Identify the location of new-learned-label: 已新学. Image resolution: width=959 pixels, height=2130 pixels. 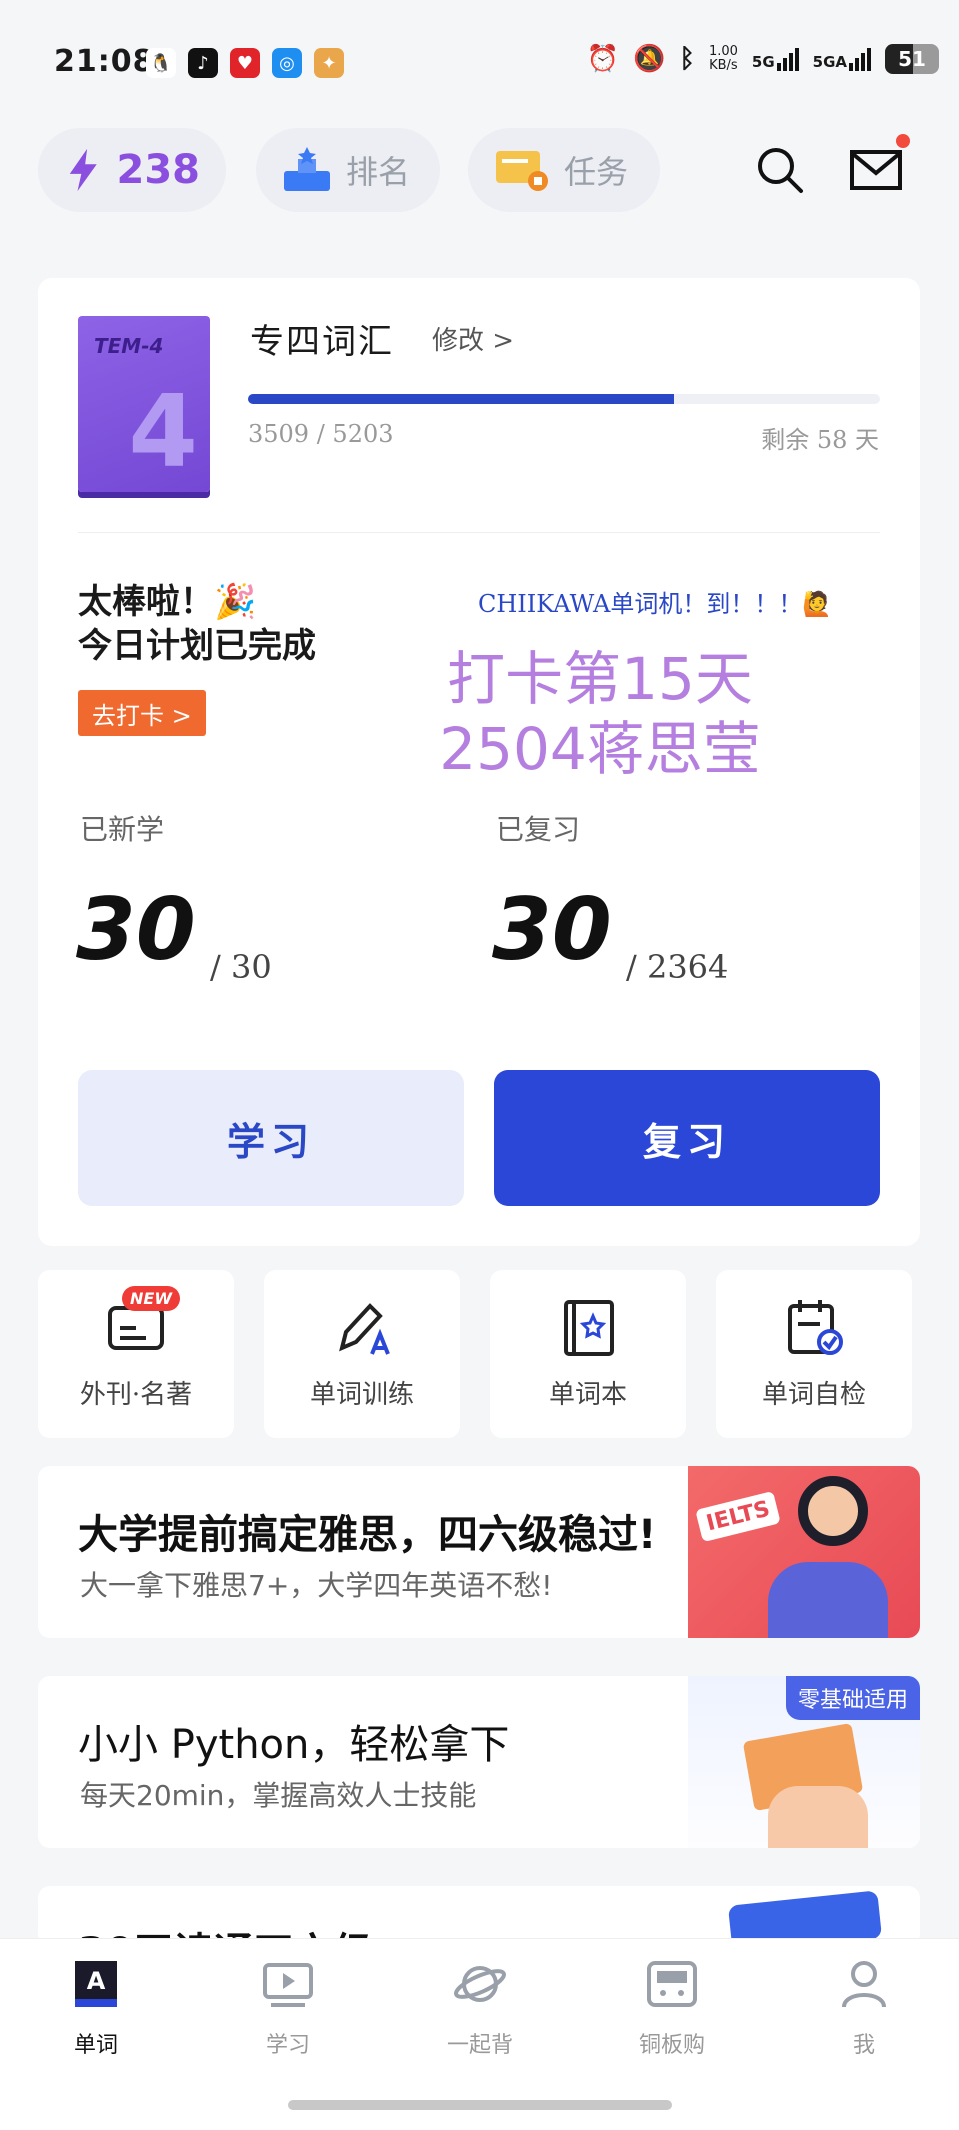
(122, 829).